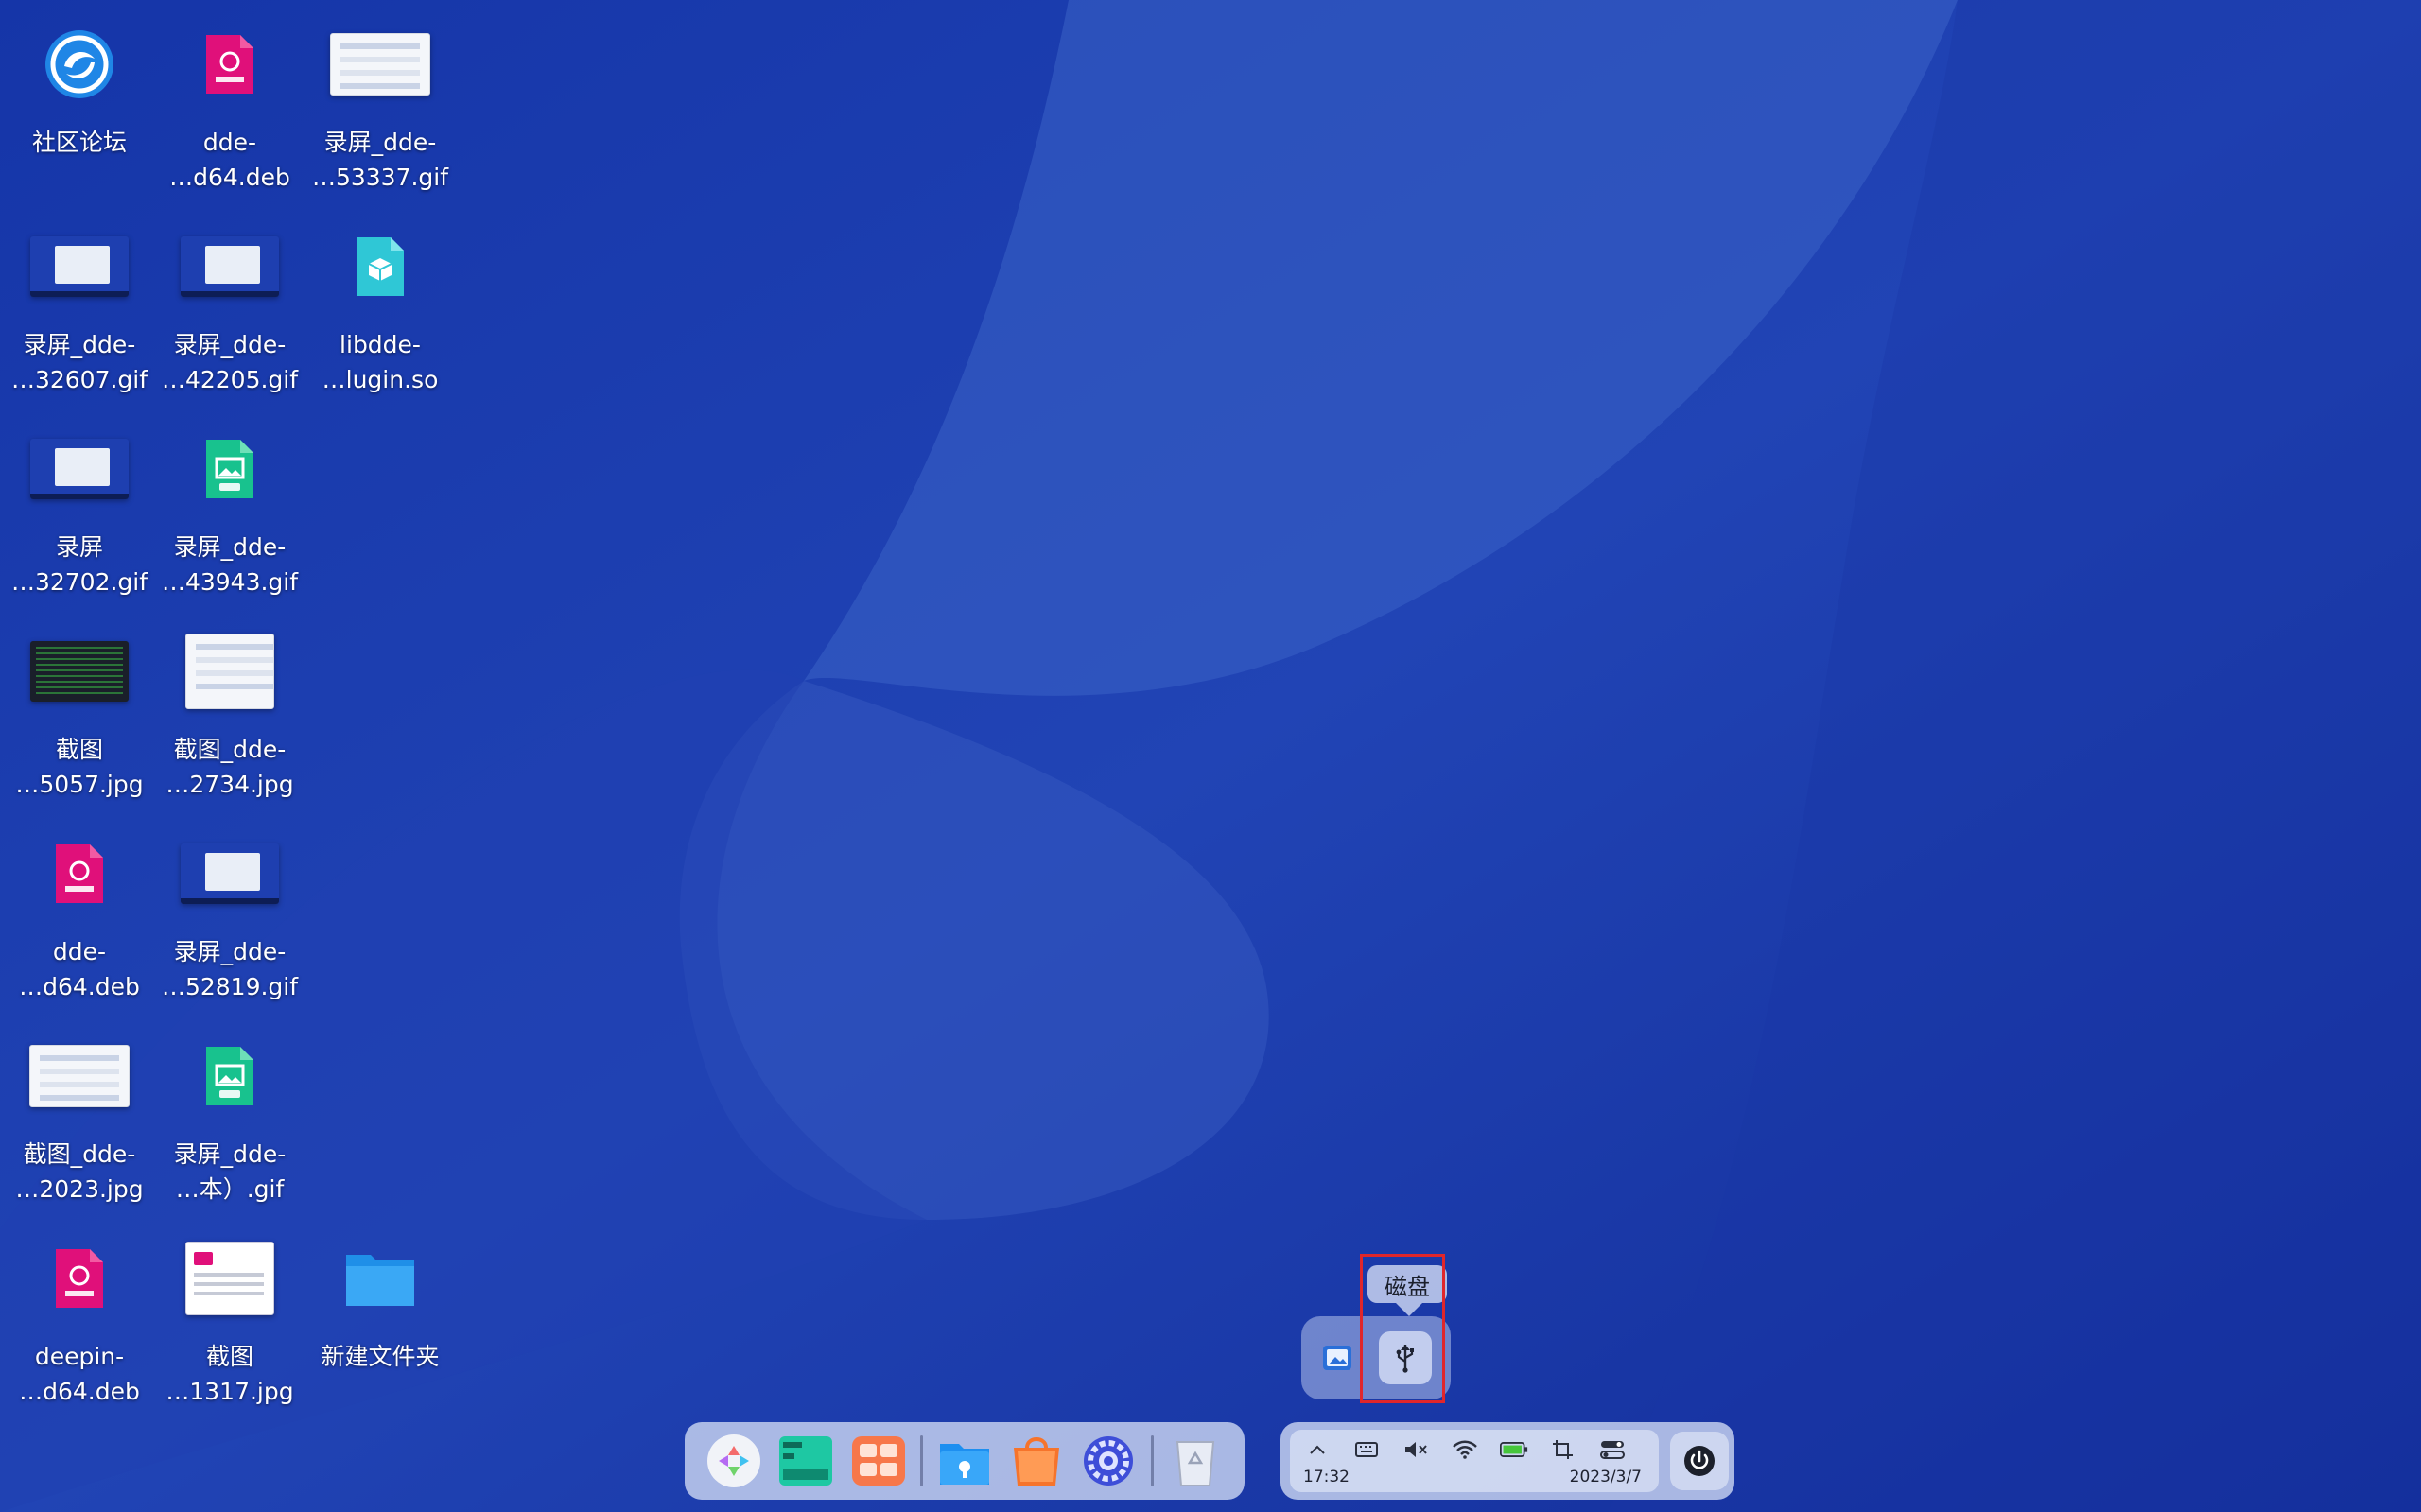  I want to click on desktop-icon-label: libdde- …lugin.so, so click(380, 362).